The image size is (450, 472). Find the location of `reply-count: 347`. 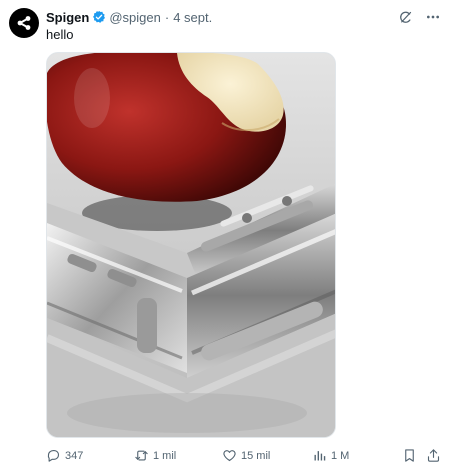

reply-count: 347 is located at coordinates (74, 455).